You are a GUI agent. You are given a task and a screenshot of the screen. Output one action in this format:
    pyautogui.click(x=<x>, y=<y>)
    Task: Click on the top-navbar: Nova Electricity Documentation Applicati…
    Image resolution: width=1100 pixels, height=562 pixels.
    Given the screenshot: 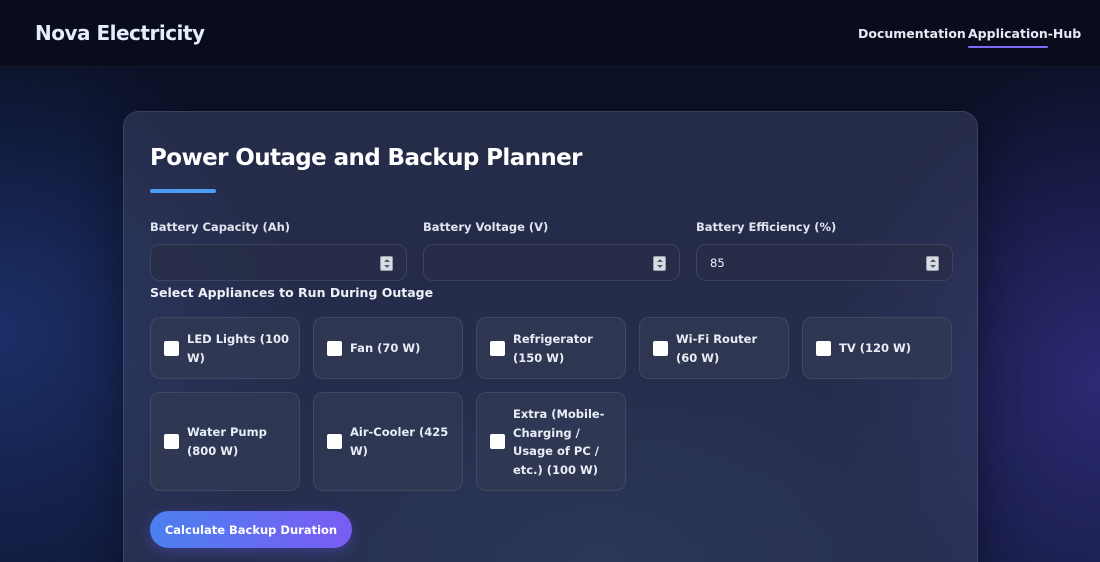 What is the action you would take?
    pyautogui.click(x=550, y=33)
    